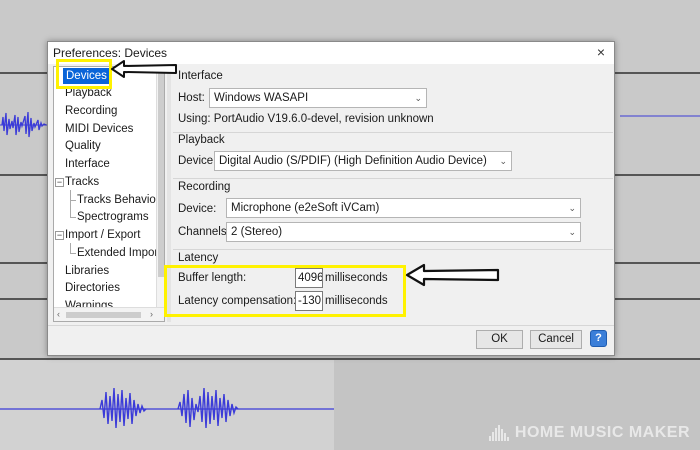 The image size is (700, 450). I want to click on waveform-left, so click(23, 124).